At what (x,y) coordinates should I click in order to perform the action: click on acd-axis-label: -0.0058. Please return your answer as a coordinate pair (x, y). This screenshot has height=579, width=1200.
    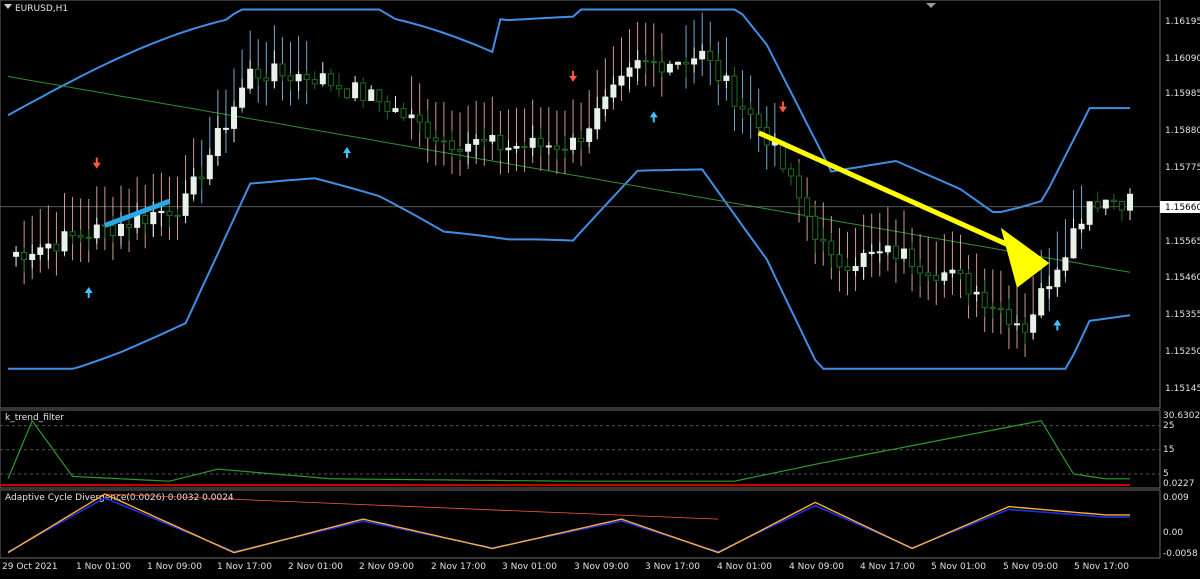
    Looking at the image, I should click on (1180, 554).